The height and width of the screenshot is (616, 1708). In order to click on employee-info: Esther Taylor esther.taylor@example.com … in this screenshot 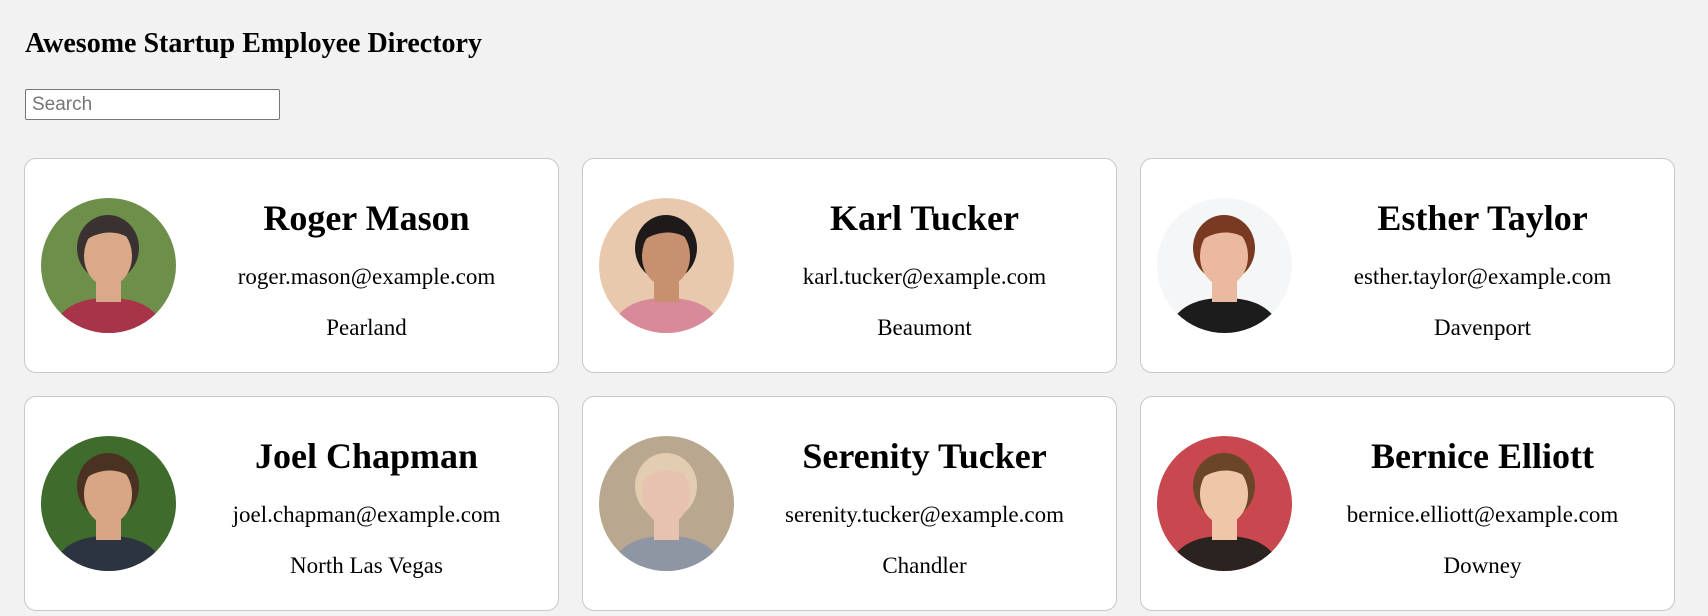, I will do `click(1482, 265)`.